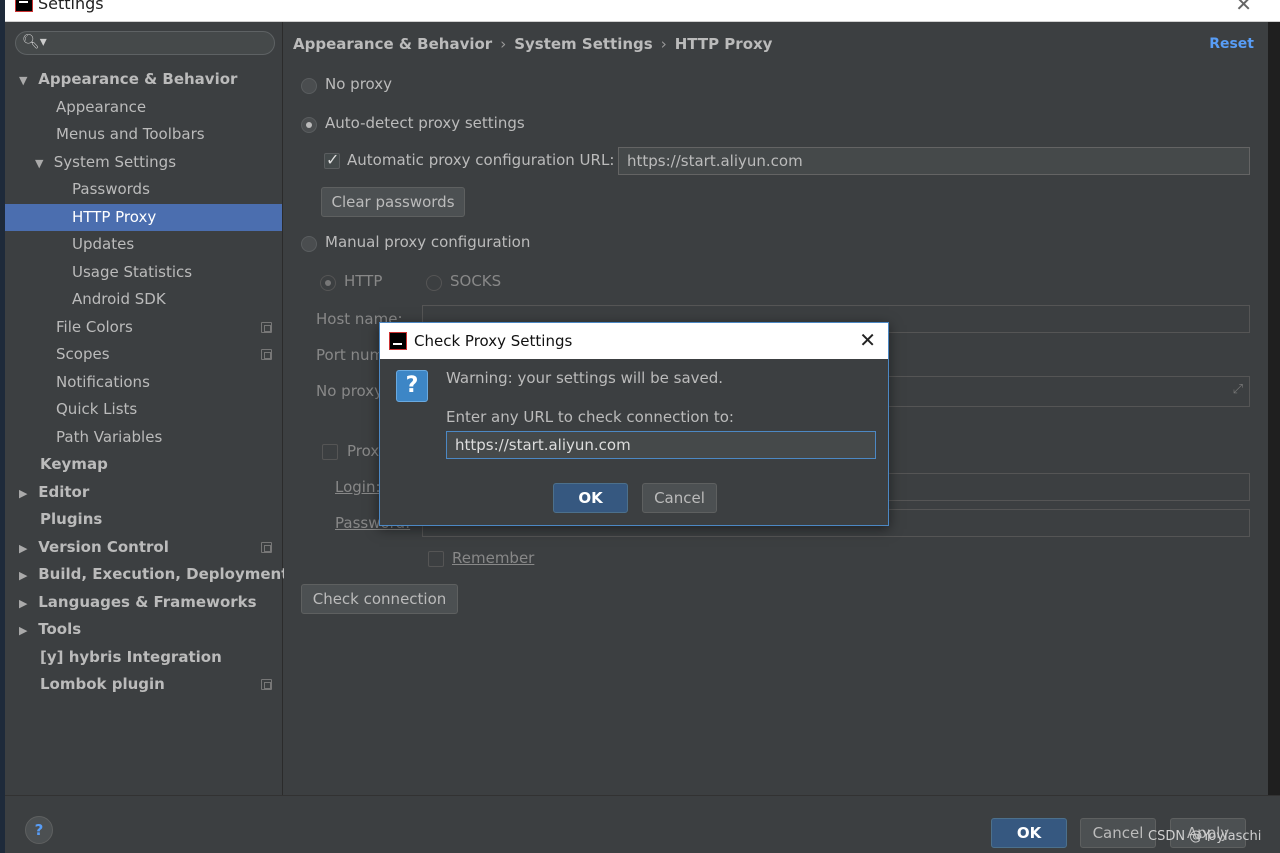 This screenshot has width=1280, height=853. Describe the element at coordinates (330, 452) in the screenshot. I see `proxy-auth-checkbox` at that location.